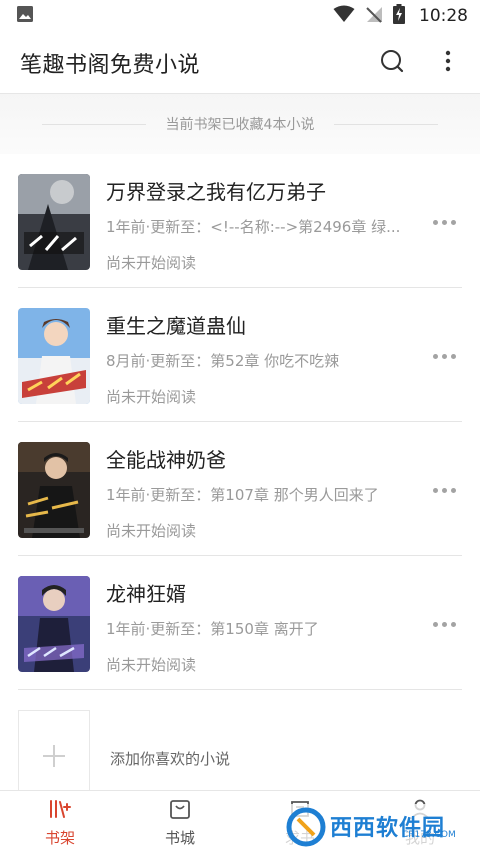 The height and width of the screenshot is (854, 480). I want to click on search-button, so click(392, 63).